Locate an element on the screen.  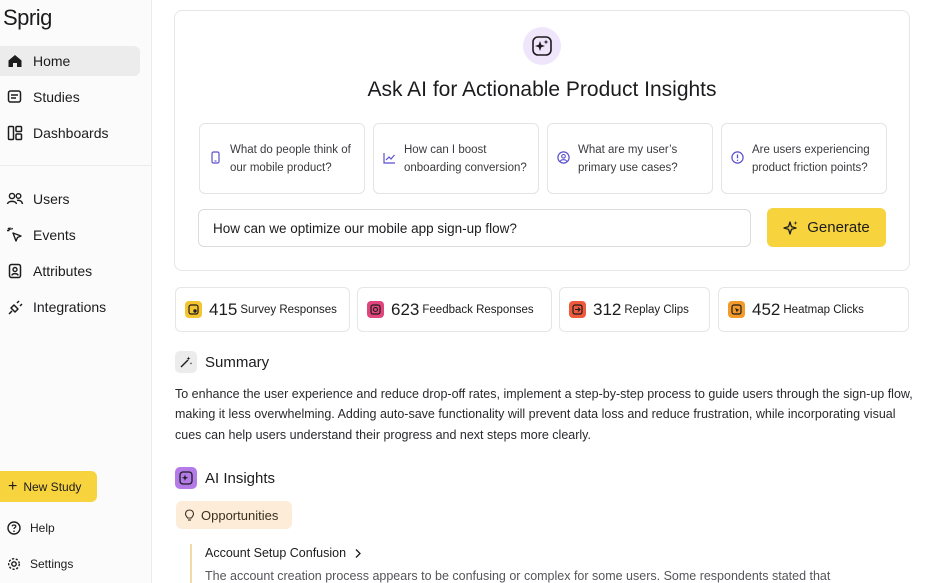
new-study-button: + New Study is located at coordinates (48, 486).